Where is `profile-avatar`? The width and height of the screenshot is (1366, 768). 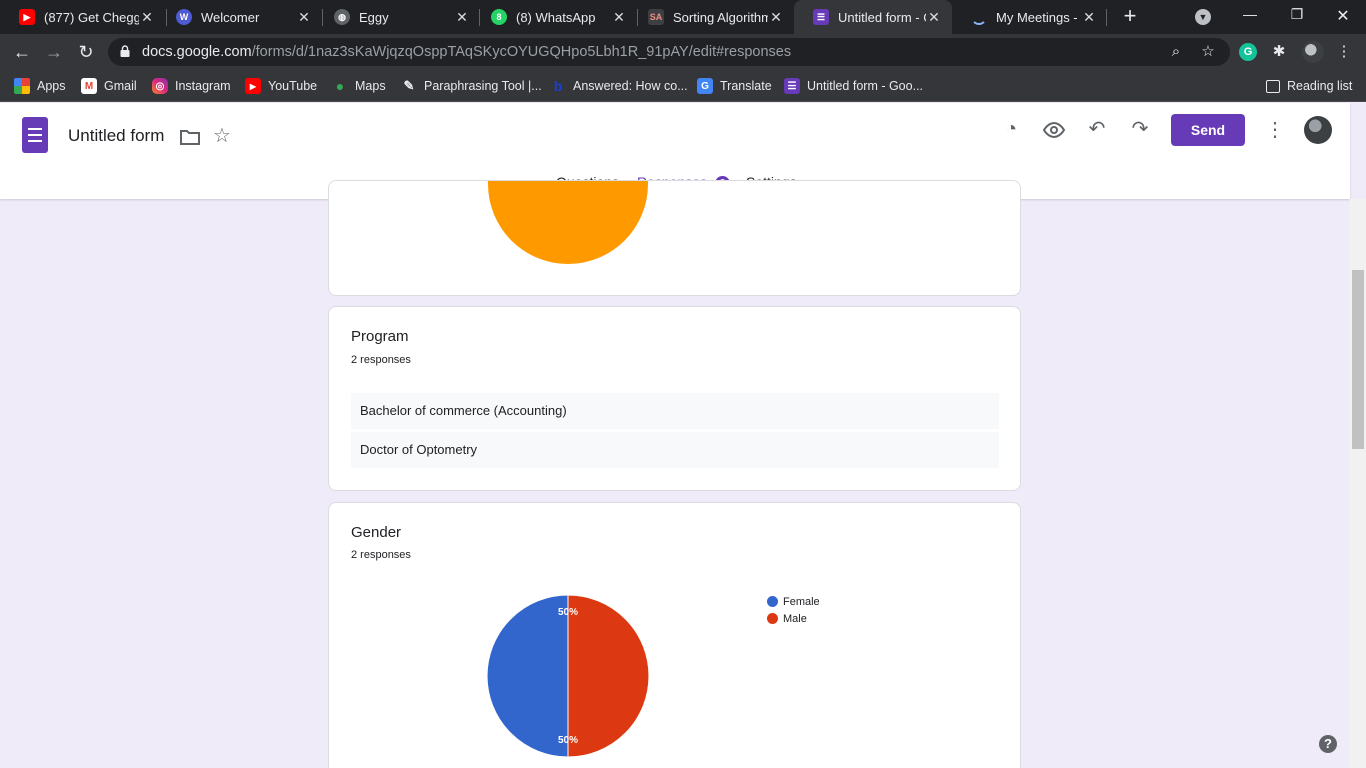
profile-avatar is located at coordinates (1313, 52).